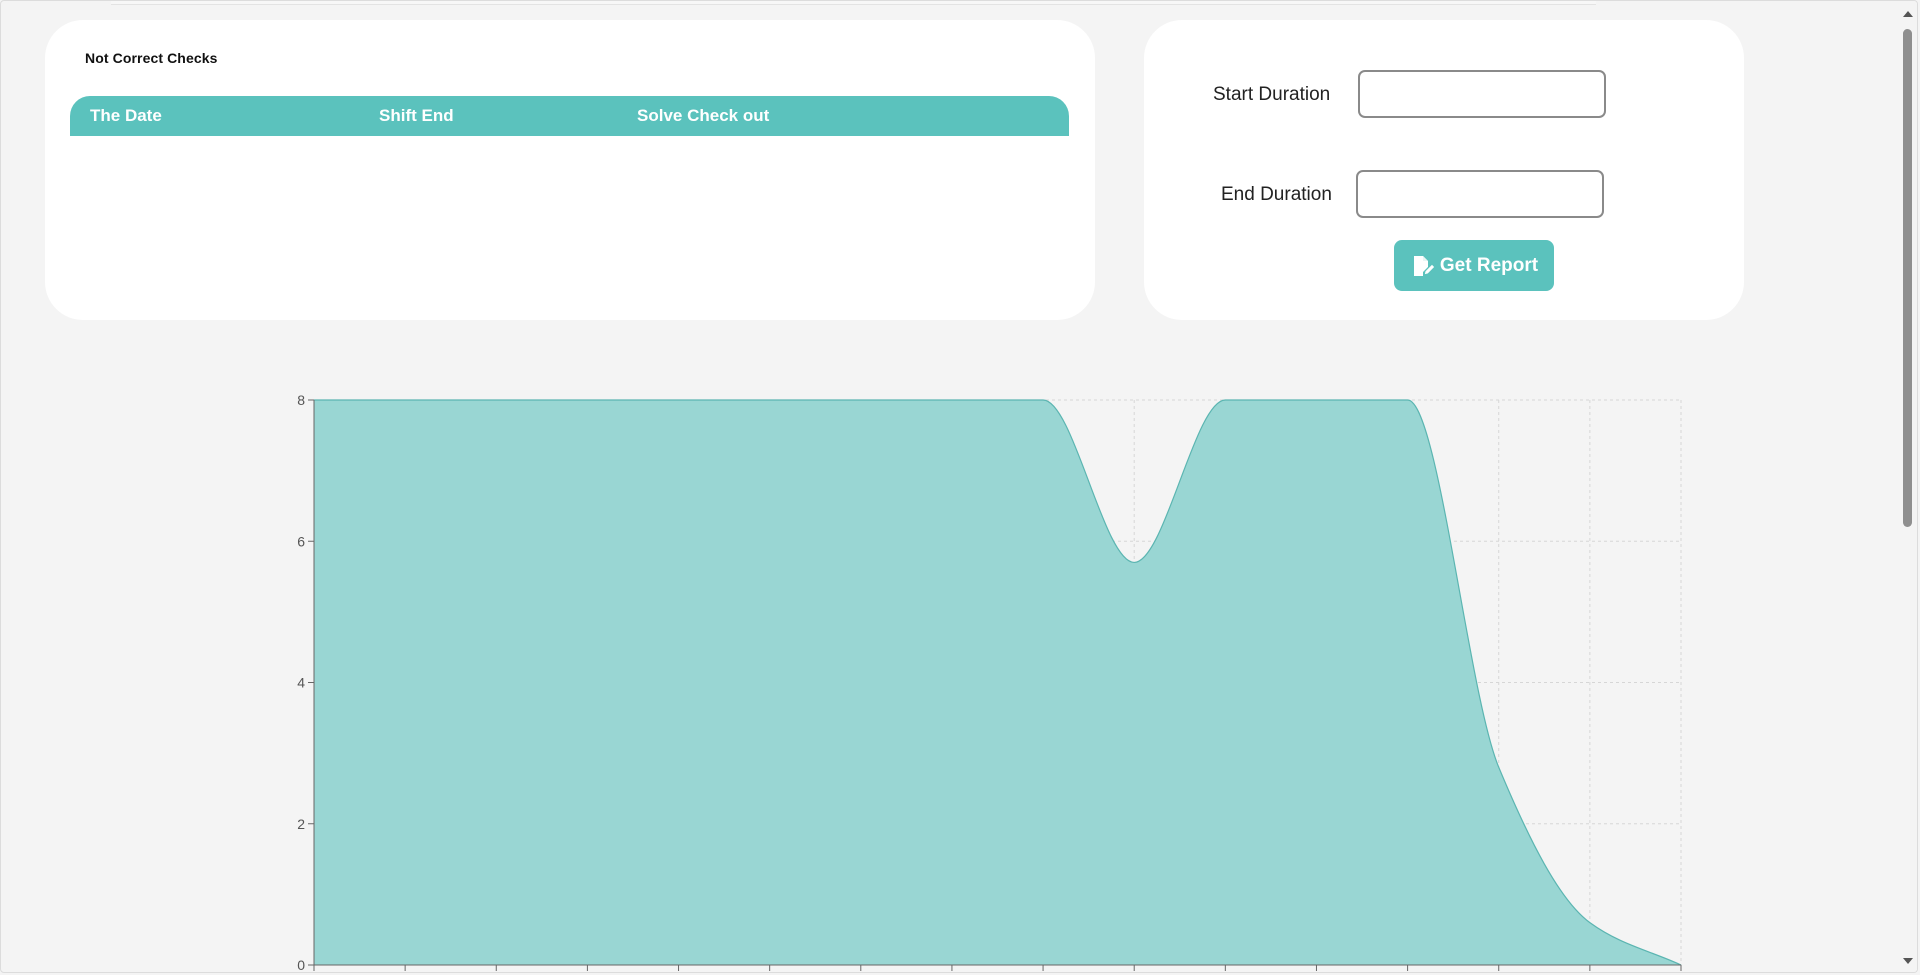  What do you see at coordinates (151, 58) in the screenshot?
I see `card-title: Not Correct Checks` at bounding box center [151, 58].